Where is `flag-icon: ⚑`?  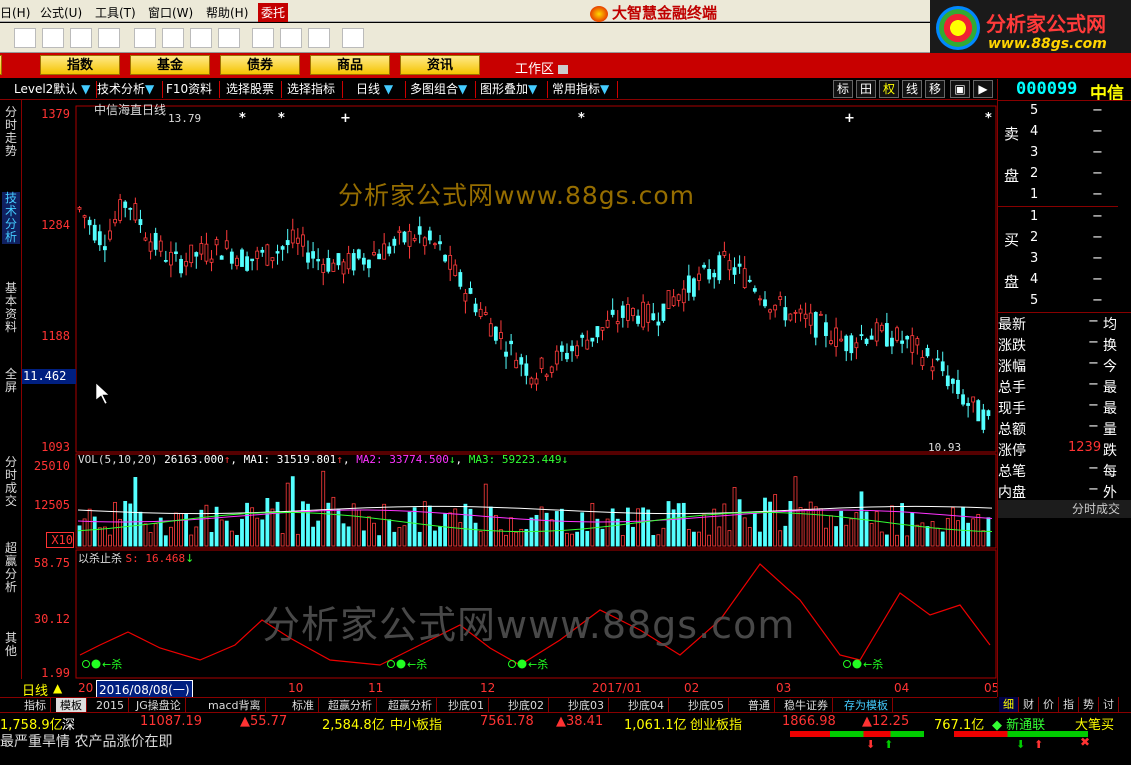
flag-icon: ⚑ is located at coordinates (201, 38).